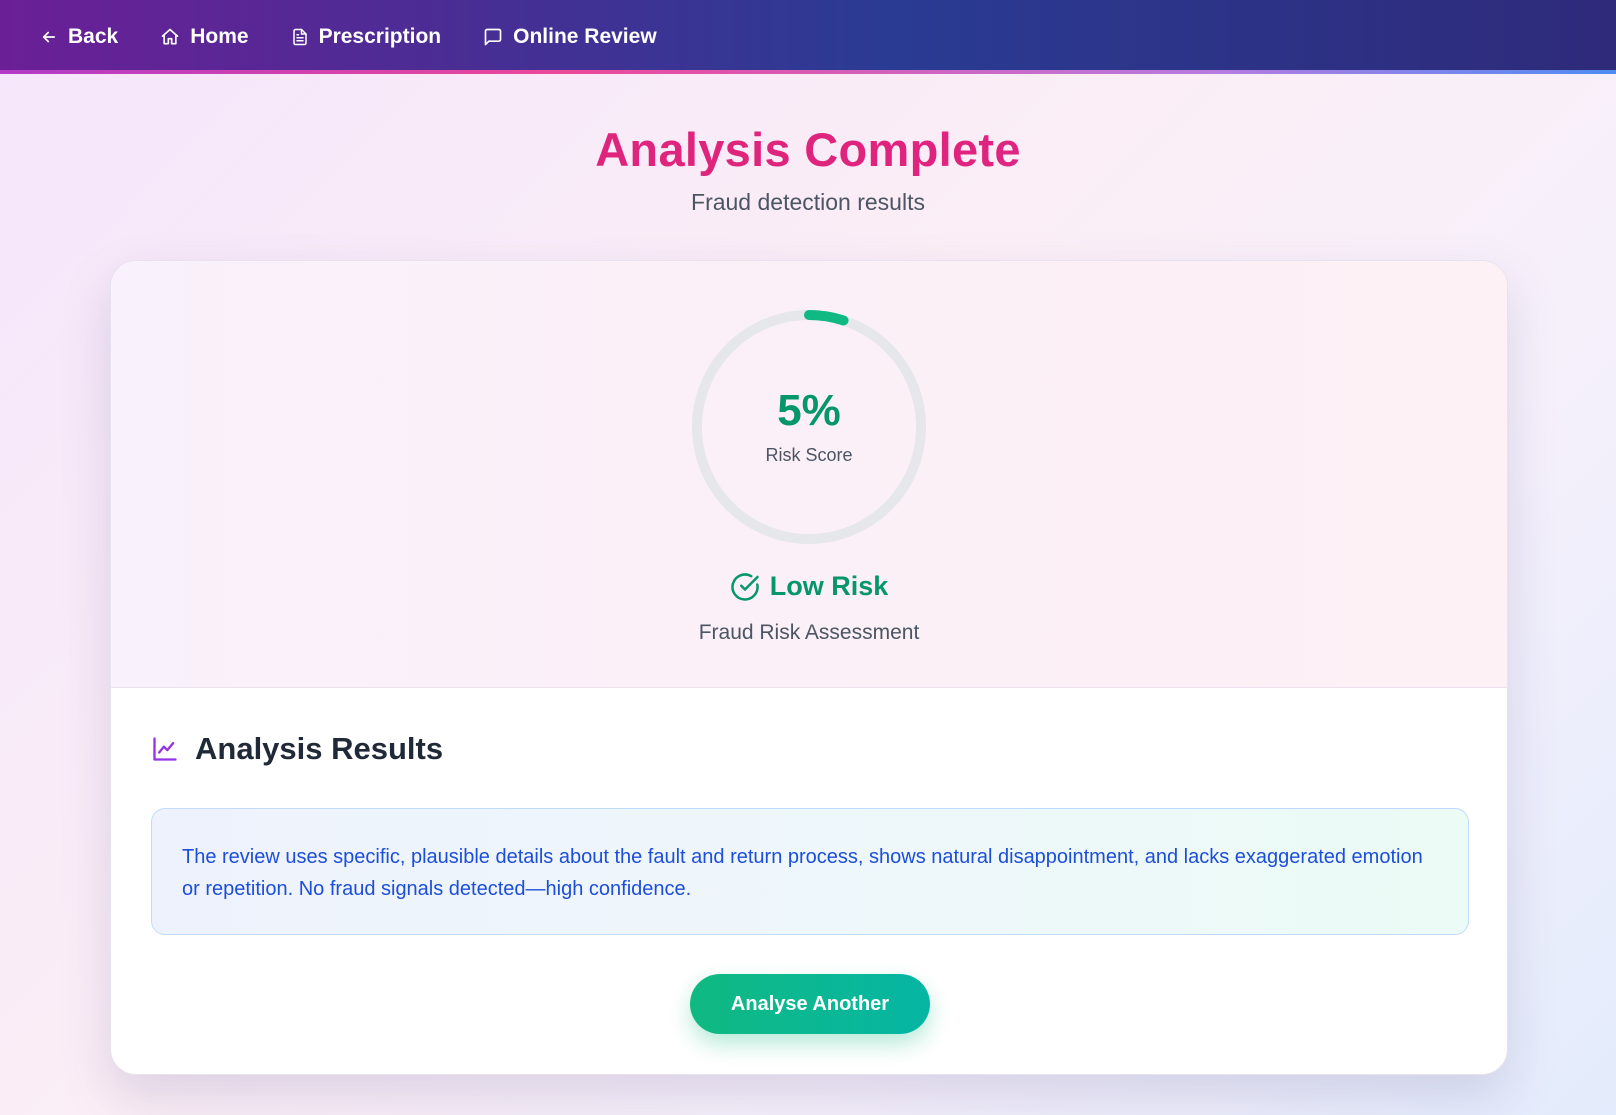  Describe the element at coordinates (809, 410) in the screenshot. I see `risk-score-value: 5%` at that location.